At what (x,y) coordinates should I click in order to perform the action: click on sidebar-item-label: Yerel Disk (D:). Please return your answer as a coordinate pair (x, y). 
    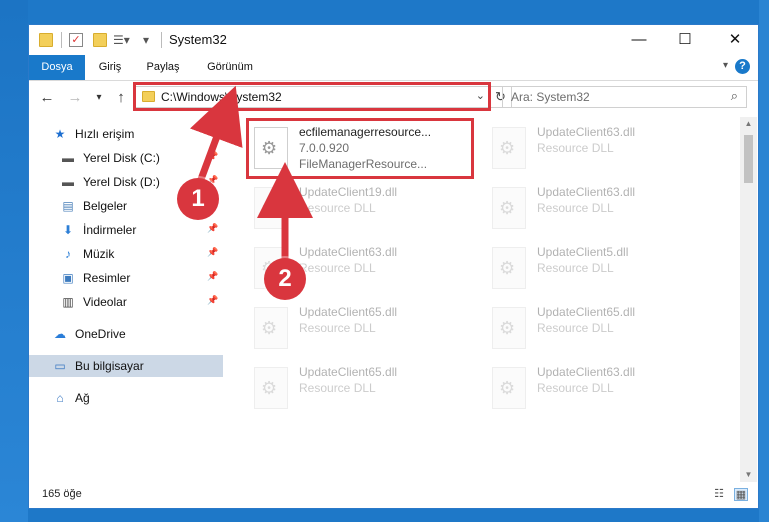
    Looking at the image, I should click on (121, 182).